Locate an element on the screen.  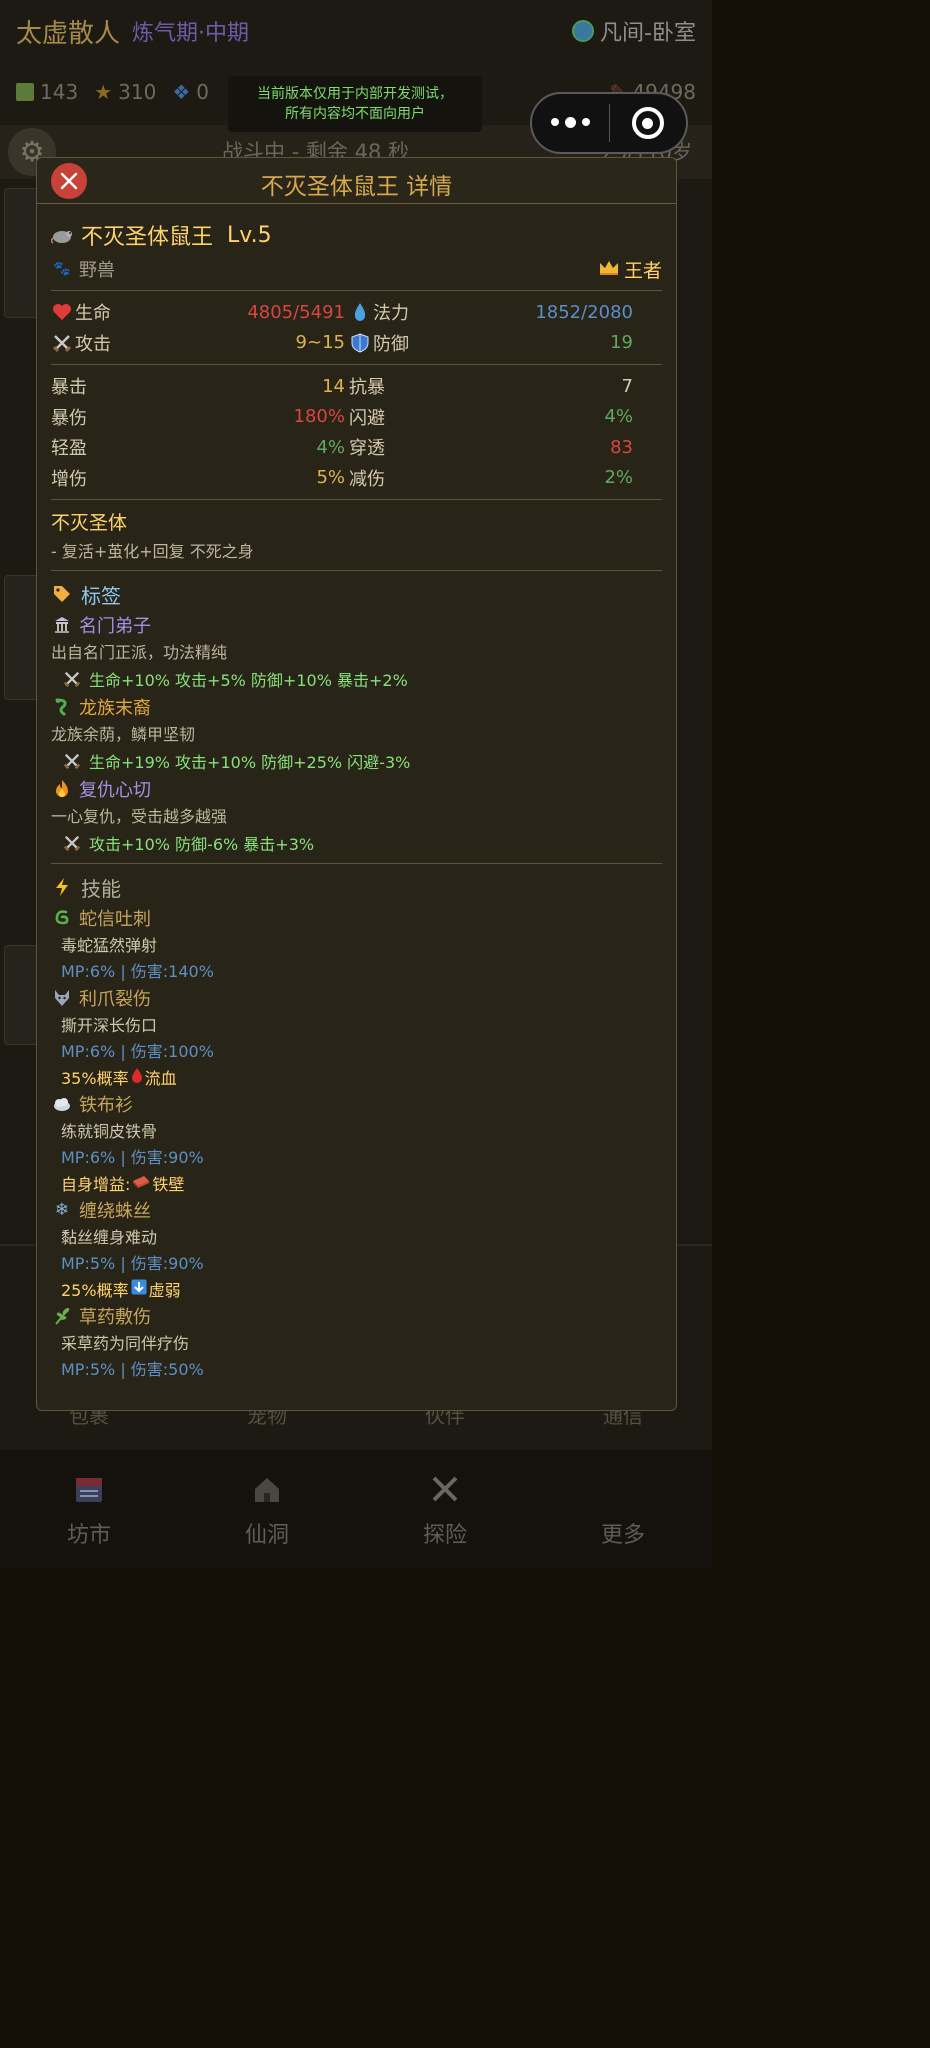
nav-label: 坊市 is located at coordinates (88, 1535).